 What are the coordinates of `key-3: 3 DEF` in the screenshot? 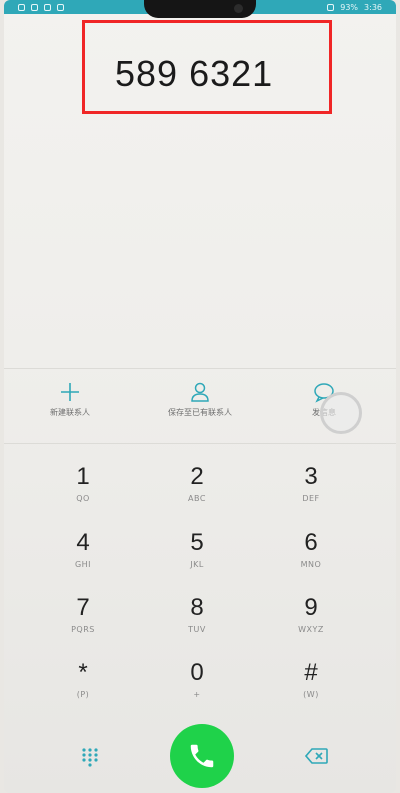 It's located at (311, 492).